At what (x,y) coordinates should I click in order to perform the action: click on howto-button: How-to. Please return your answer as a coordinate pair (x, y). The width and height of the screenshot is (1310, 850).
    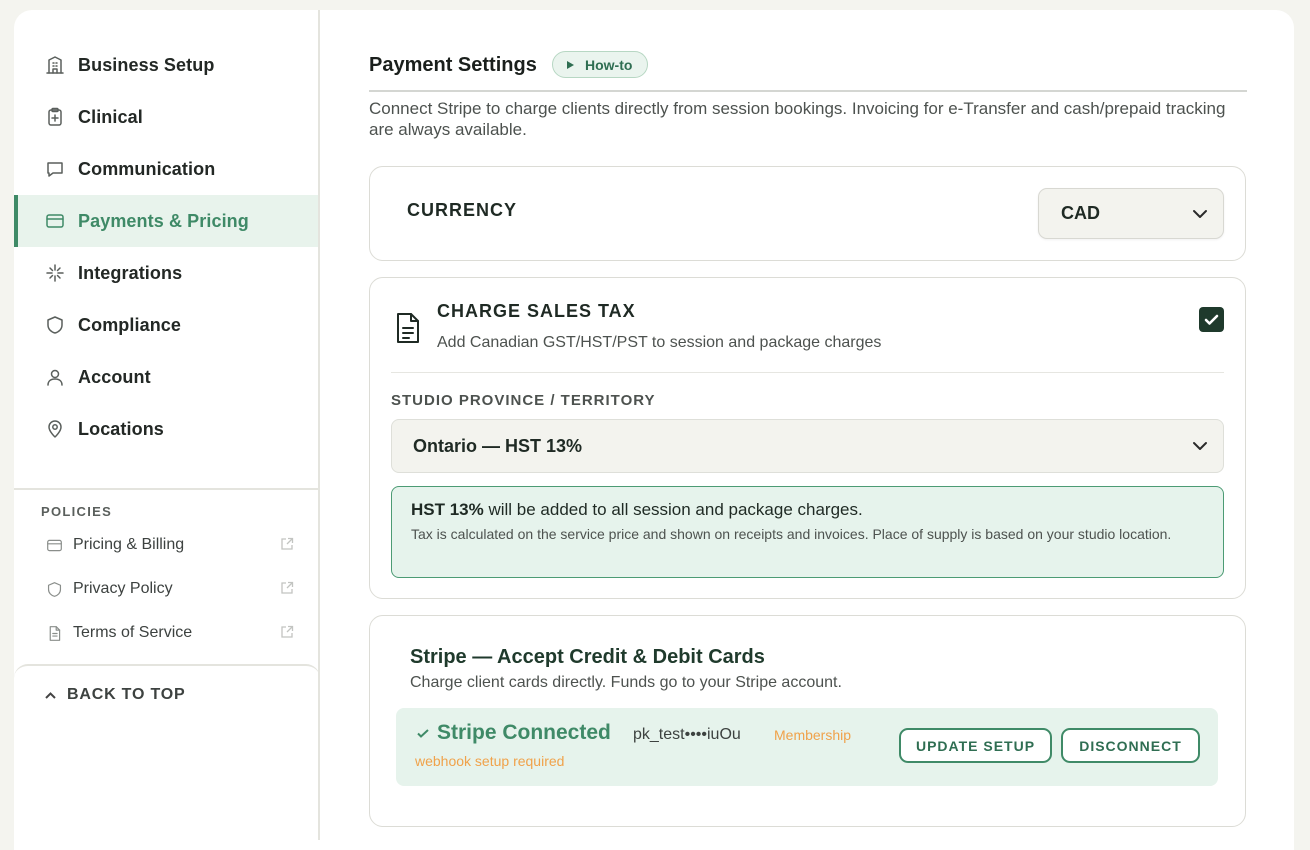
    Looking at the image, I should click on (600, 64).